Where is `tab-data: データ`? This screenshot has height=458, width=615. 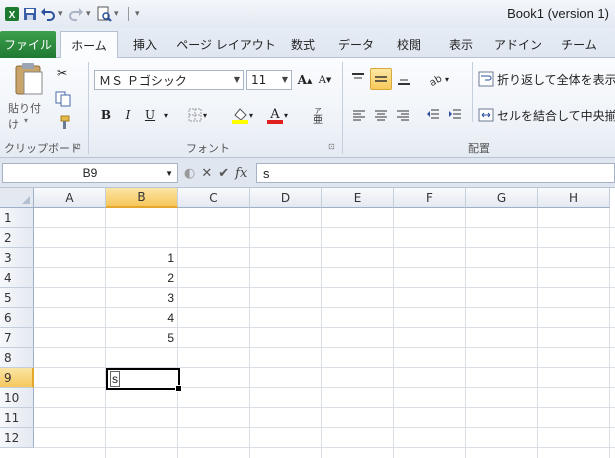
tab-data: データ is located at coordinates (356, 44).